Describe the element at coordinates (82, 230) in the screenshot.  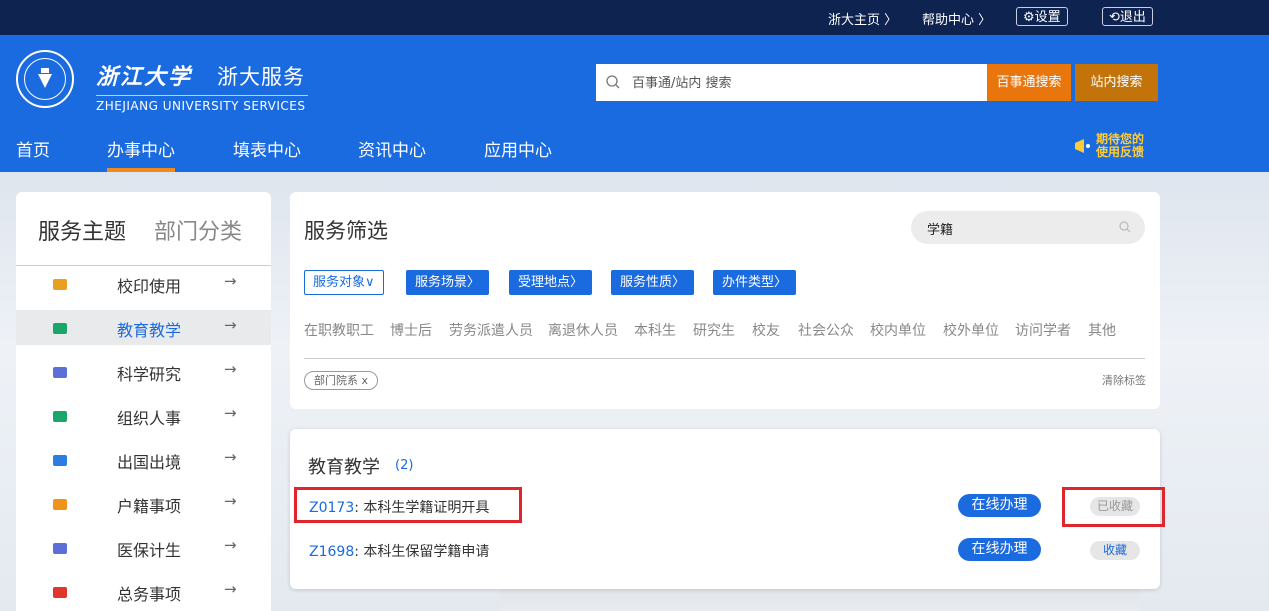
I see `tab-service-theme: 服务主题` at that location.